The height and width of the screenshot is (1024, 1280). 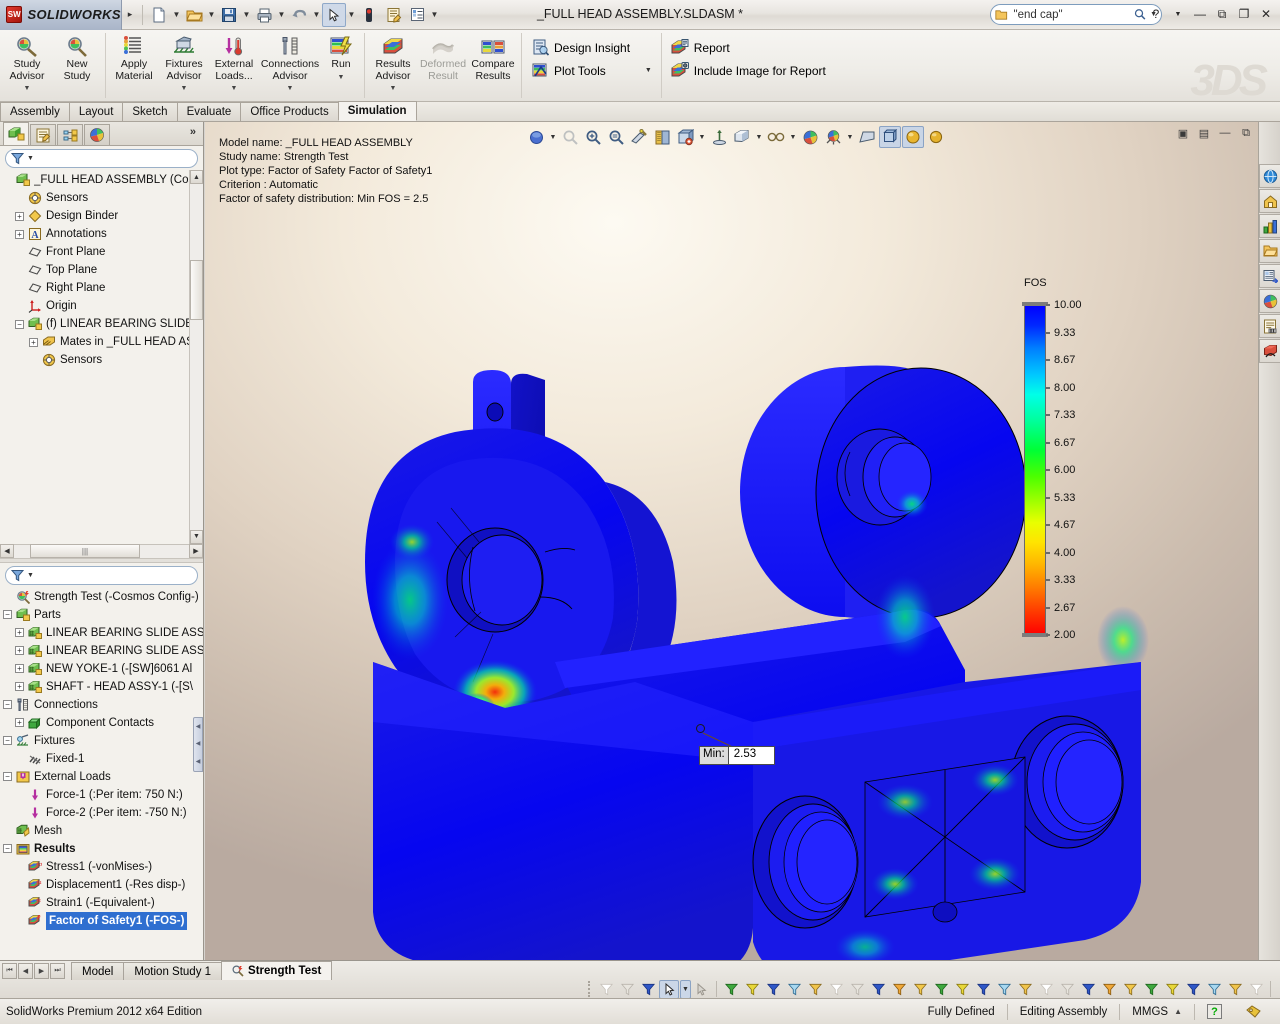 What do you see at coordinates (103, 849) in the screenshot?
I see `tree-node: − Results` at bounding box center [103, 849].